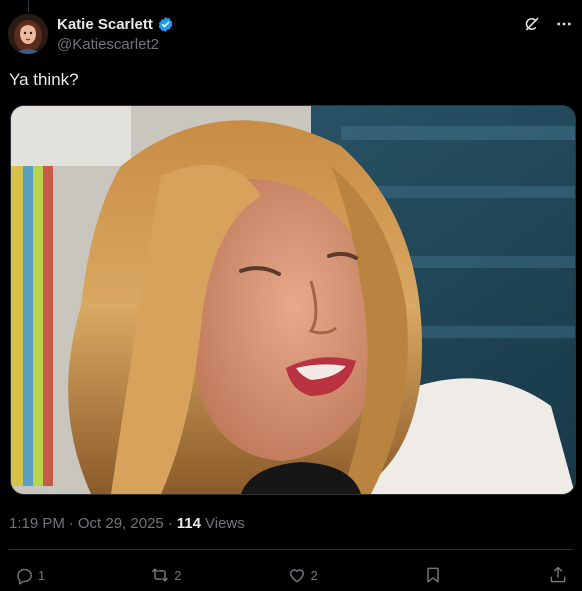 This screenshot has height=591, width=582. What do you see at coordinates (108, 44) in the screenshot?
I see `author-handle: @Katiescarlet2` at bounding box center [108, 44].